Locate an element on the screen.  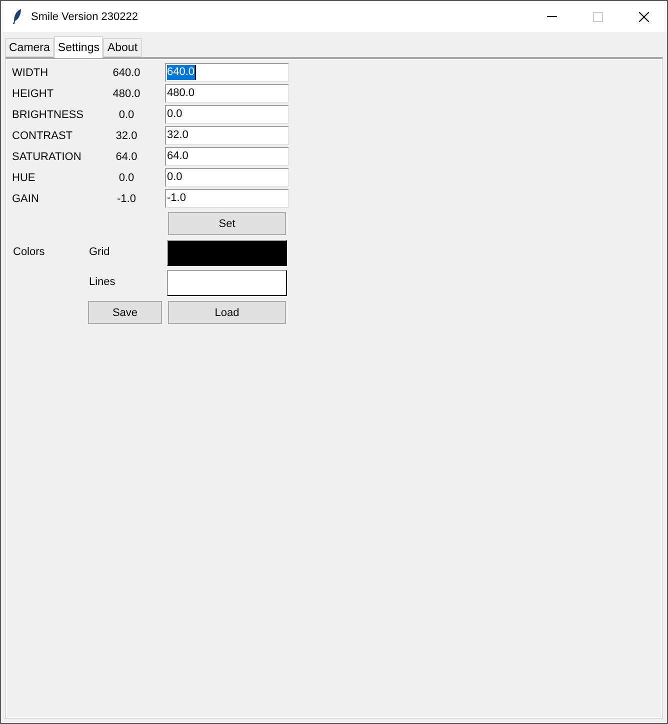
setting-label: HEIGHT is located at coordinates (33, 94).